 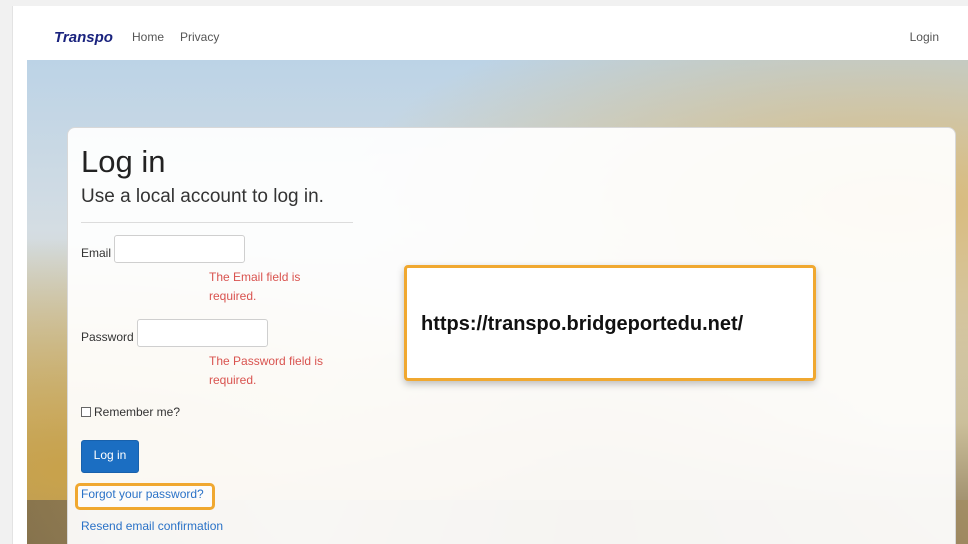 I want to click on email-input, so click(x=179, y=249).